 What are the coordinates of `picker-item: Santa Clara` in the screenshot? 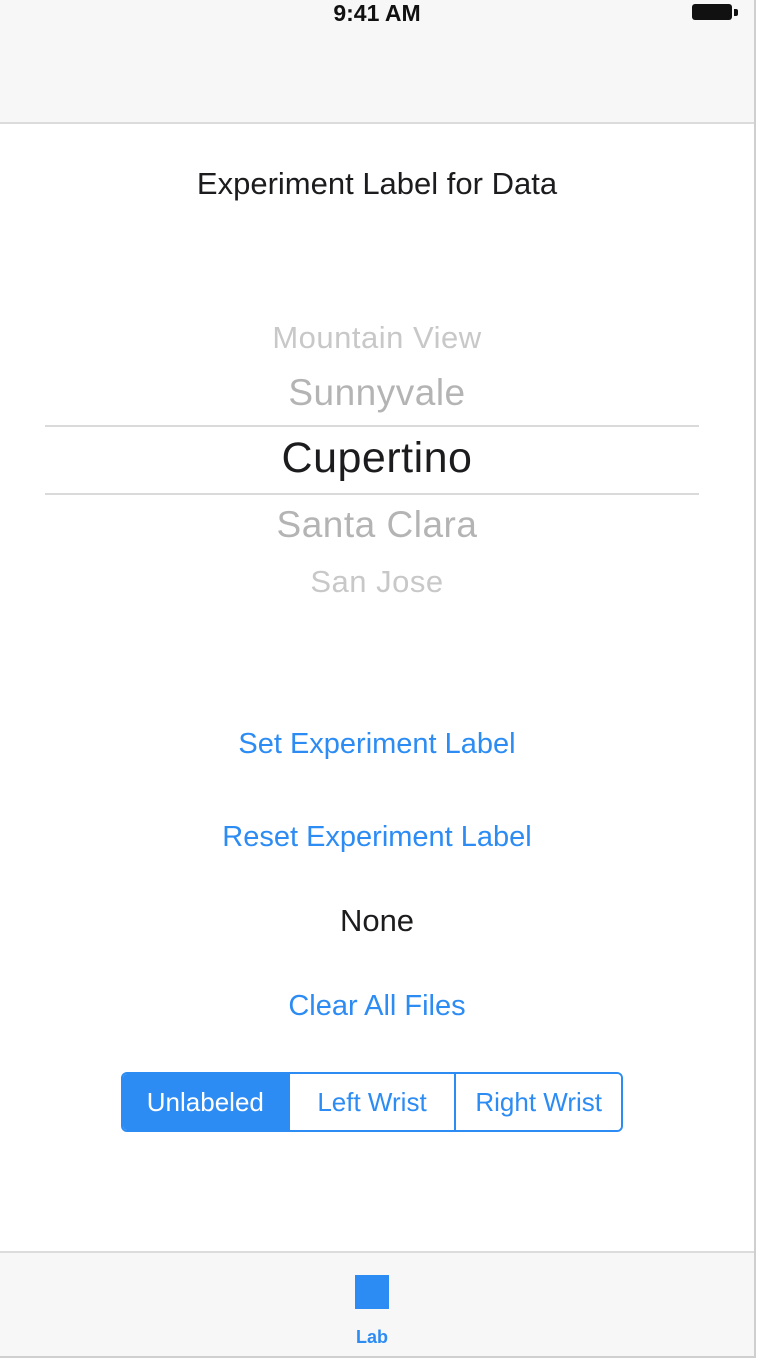 It's located at (377, 525).